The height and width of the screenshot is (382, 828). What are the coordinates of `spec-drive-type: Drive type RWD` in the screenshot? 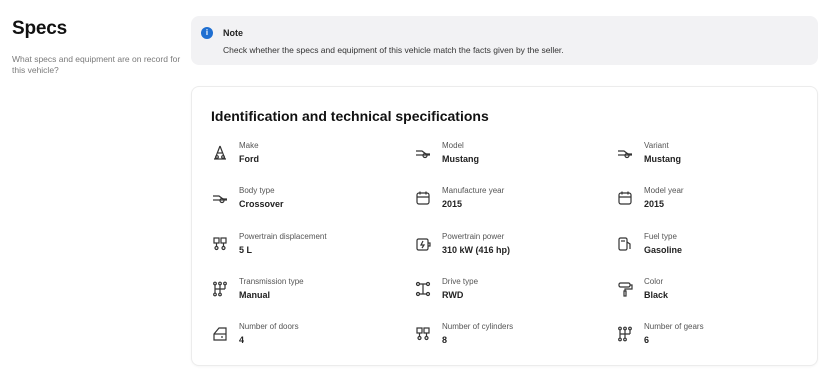 It's located at (509, 294).